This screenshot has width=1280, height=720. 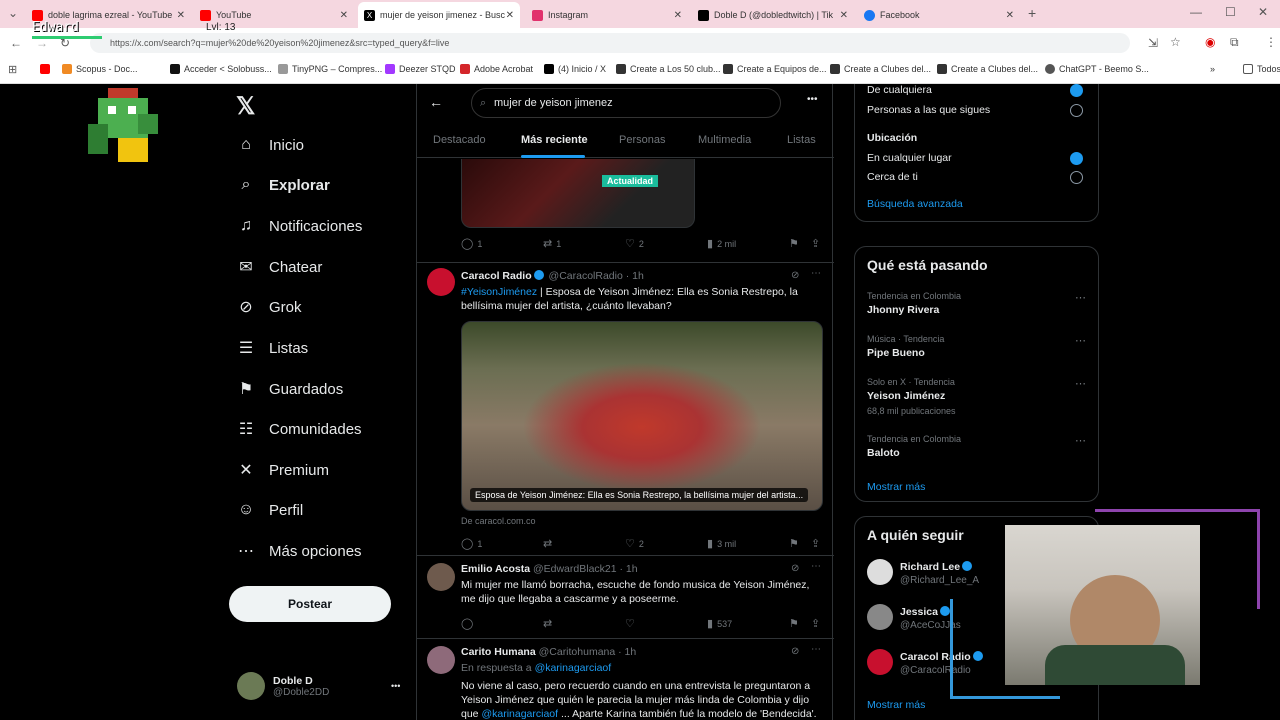 What do you see at coordinates (642, 140) in the screenshot?
I see `tab-personas: Personas` at bounding box center [642, 140].